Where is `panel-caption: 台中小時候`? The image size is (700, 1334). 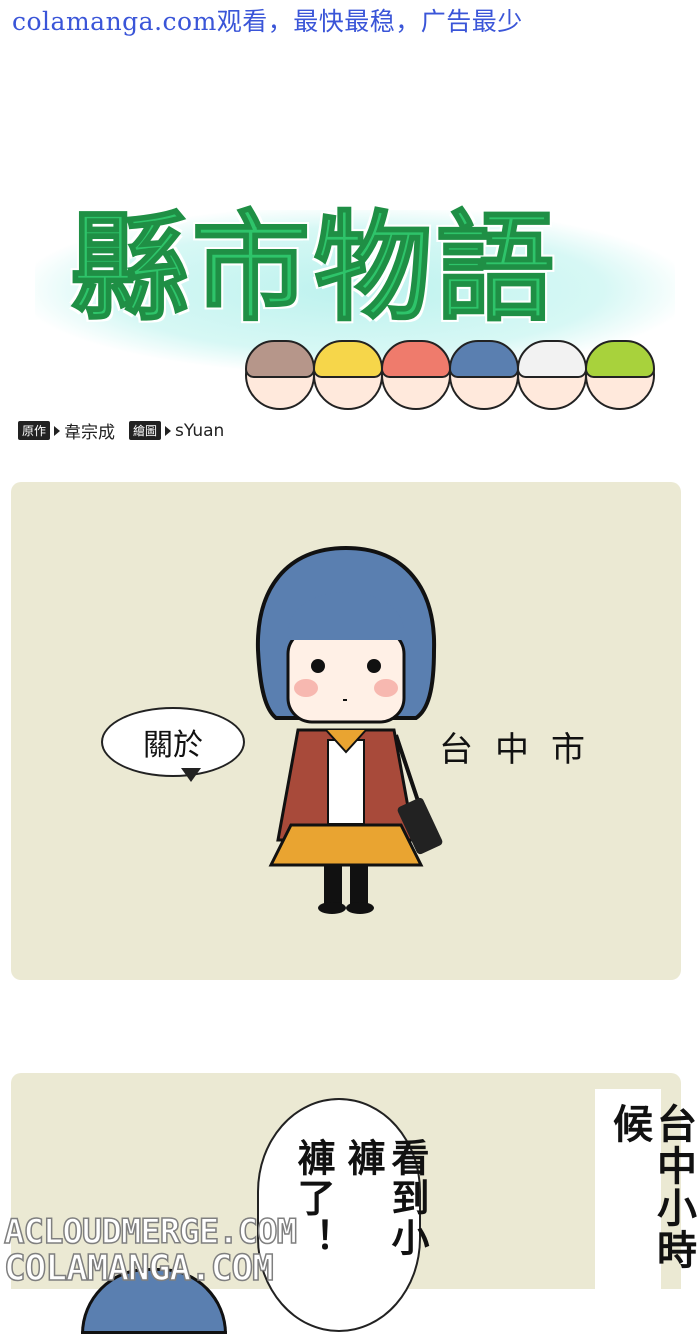 panel-caption: 台中小時候 is located at coordinates (651, 1187).